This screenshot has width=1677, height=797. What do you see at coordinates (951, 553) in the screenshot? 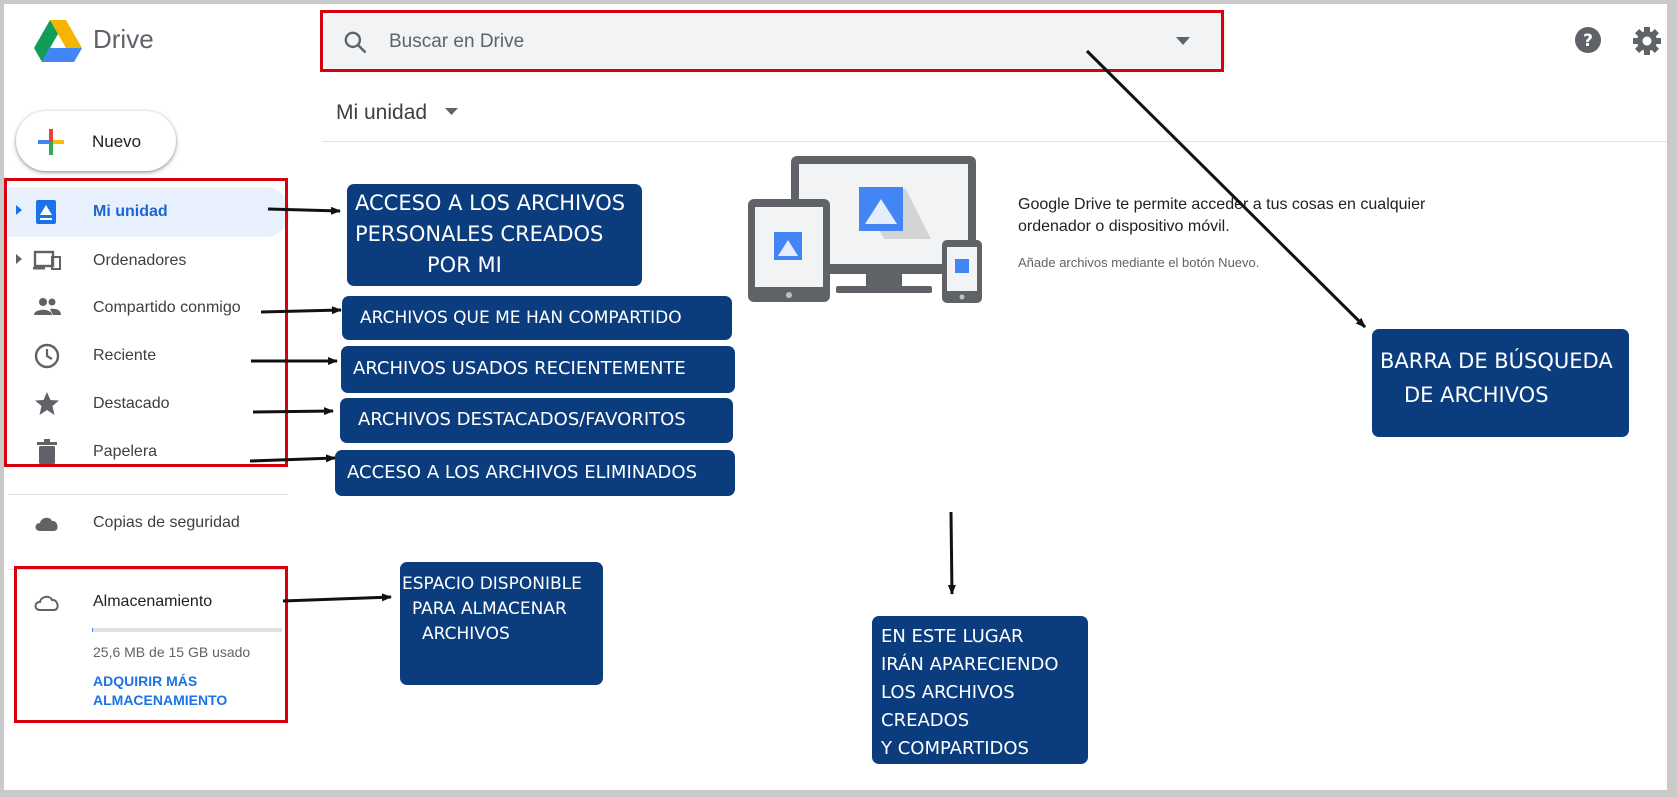
I see `arrow-files-area` at bounding box center [951, 553].